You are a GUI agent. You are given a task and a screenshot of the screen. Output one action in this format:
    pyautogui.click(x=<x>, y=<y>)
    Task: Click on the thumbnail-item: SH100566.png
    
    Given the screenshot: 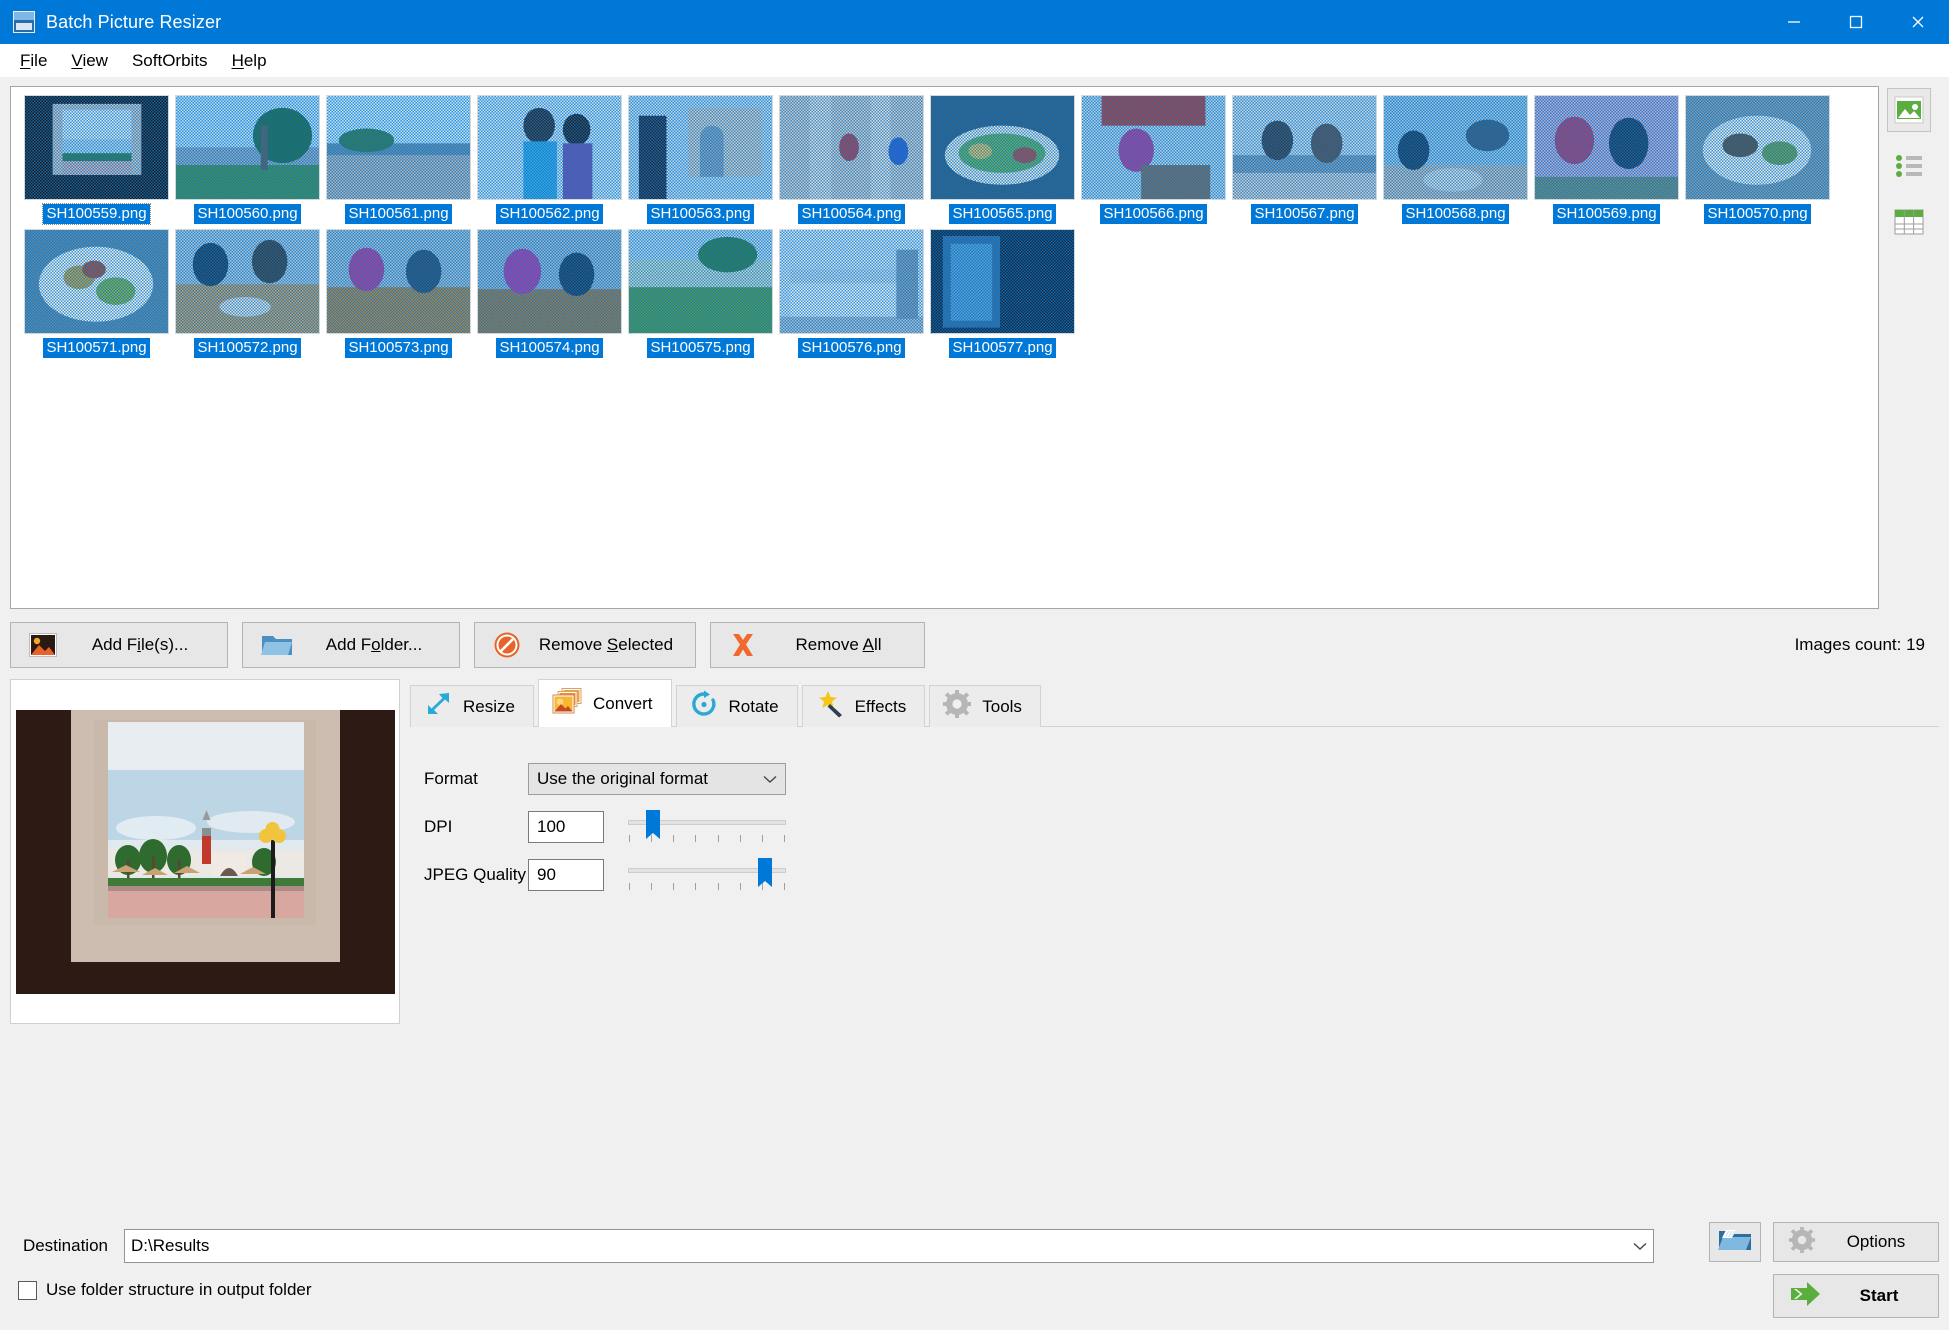 What is the action you would take?
    pyautogui.click(x=1153, y=159)
    